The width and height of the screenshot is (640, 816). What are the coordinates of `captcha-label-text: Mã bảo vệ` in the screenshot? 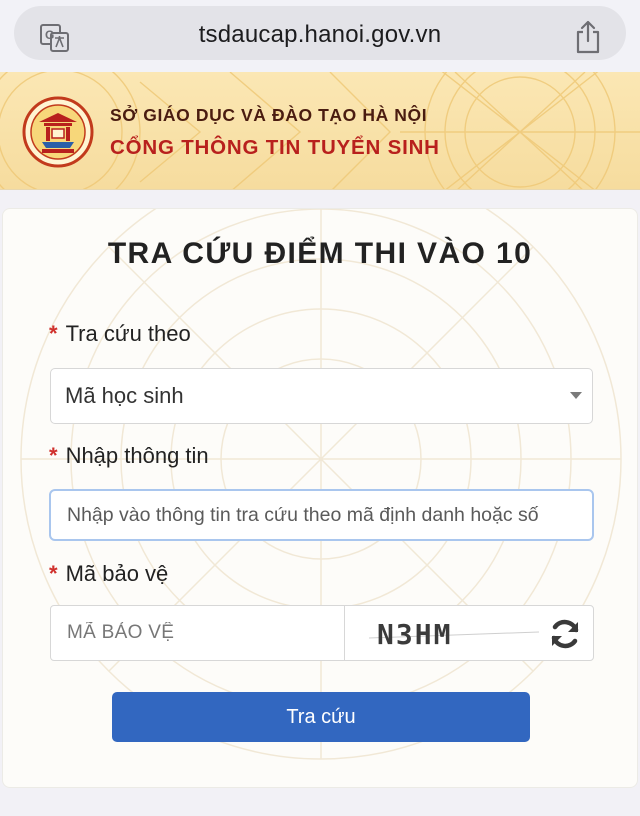 It's located at (117, 573).